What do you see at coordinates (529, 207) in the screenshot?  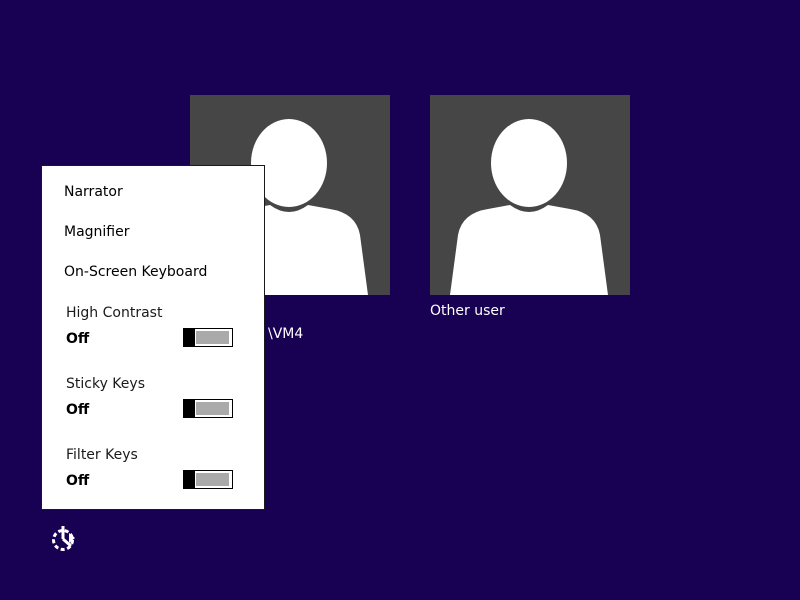 I see `user-silhouette-icon` at bounding box center [529, 207].